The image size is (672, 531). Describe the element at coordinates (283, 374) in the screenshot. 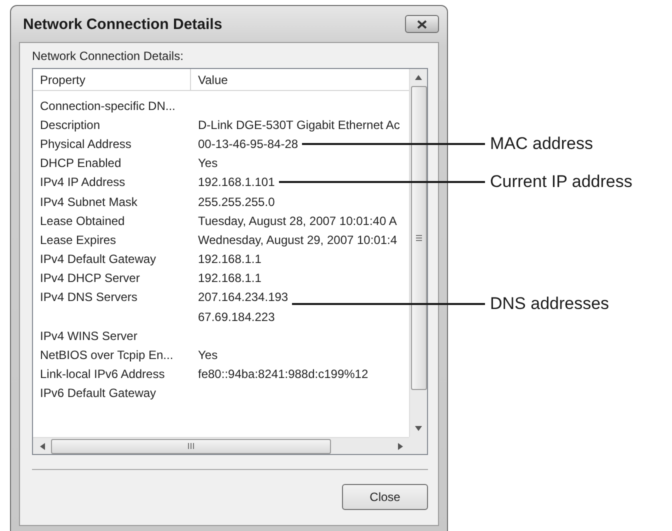

I see `value-cell: fe80::94ba:8241:988d:c199%12` at that location.